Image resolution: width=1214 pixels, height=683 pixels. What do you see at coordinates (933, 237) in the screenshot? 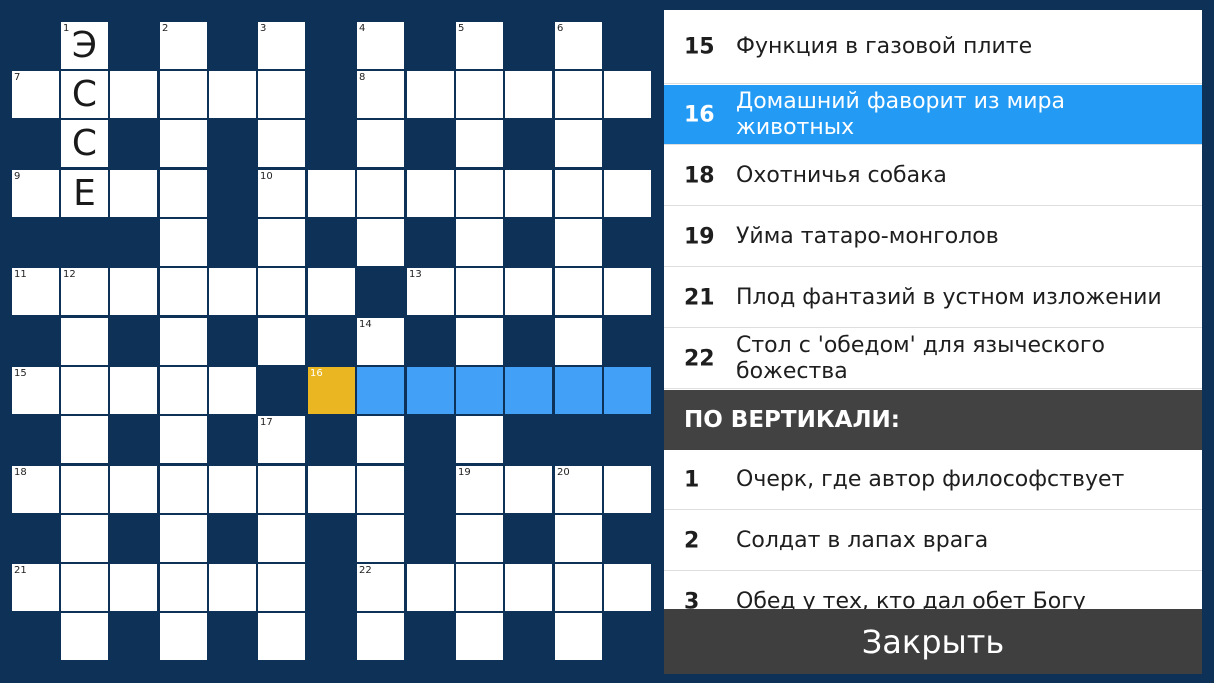
I see `clue-across-19: 19 Уйма татаро-монголов` at bounding box center [933, 237].